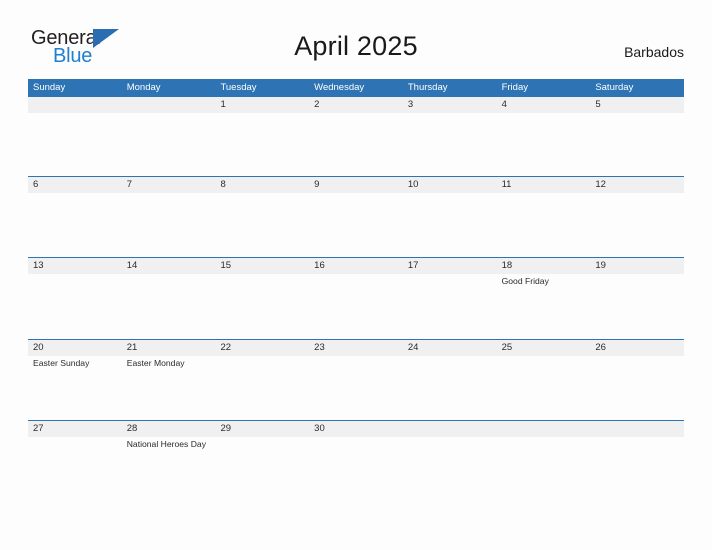 This screenshot has width=712, height=550. I want to click on page-title: April 2025, so click(356, 46).